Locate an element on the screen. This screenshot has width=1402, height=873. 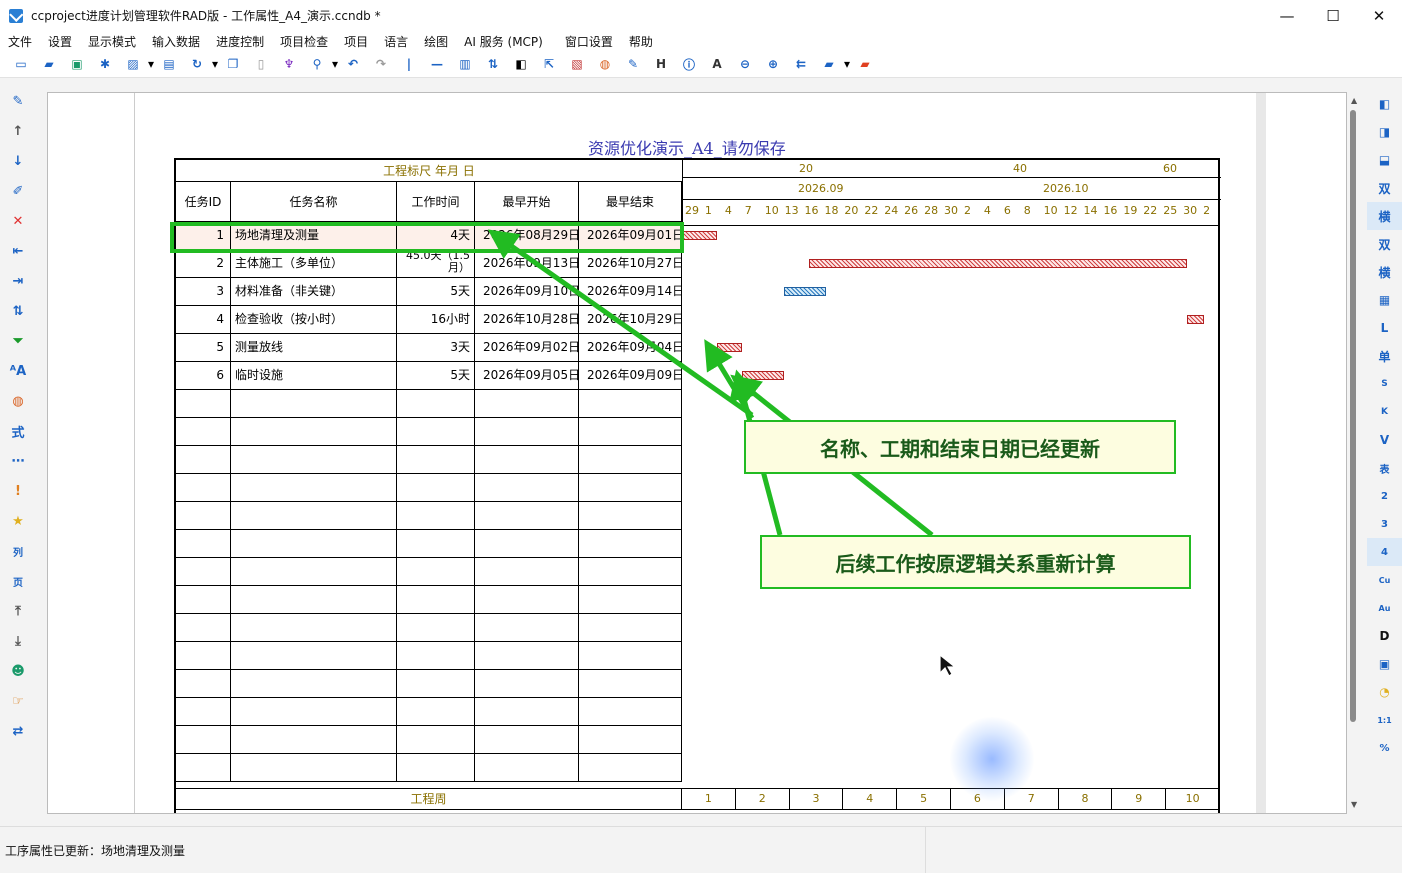
print-icon: ▤ is located at coordinates (169, 64).